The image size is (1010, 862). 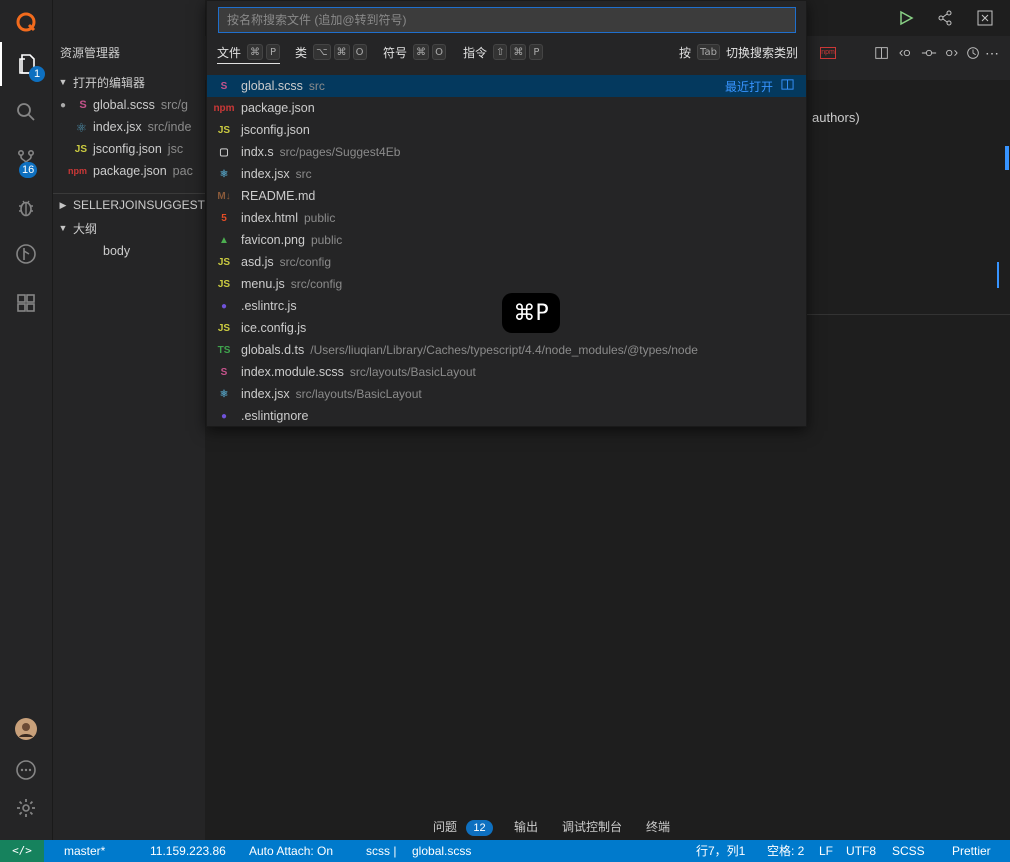 What do you see at coordinates (908, 851) in the screenshot?
I see `language-indicator: SCSS` at bounding box center [908, 851].